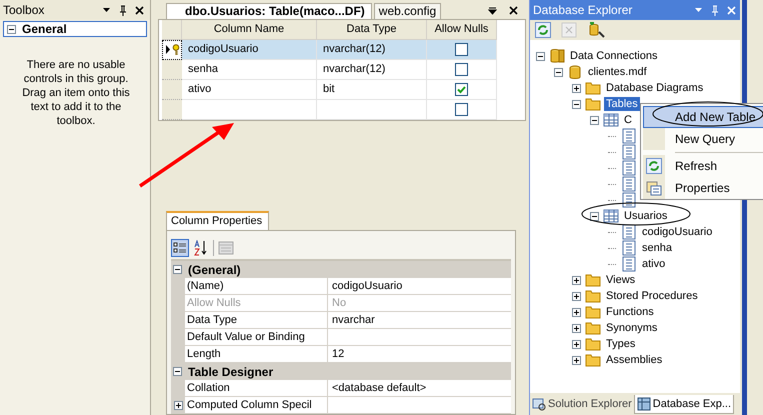  What do you see at coordinates (256, 354) in the screenshot?
I see `property-name: Length` at bounding box center [256, 354].